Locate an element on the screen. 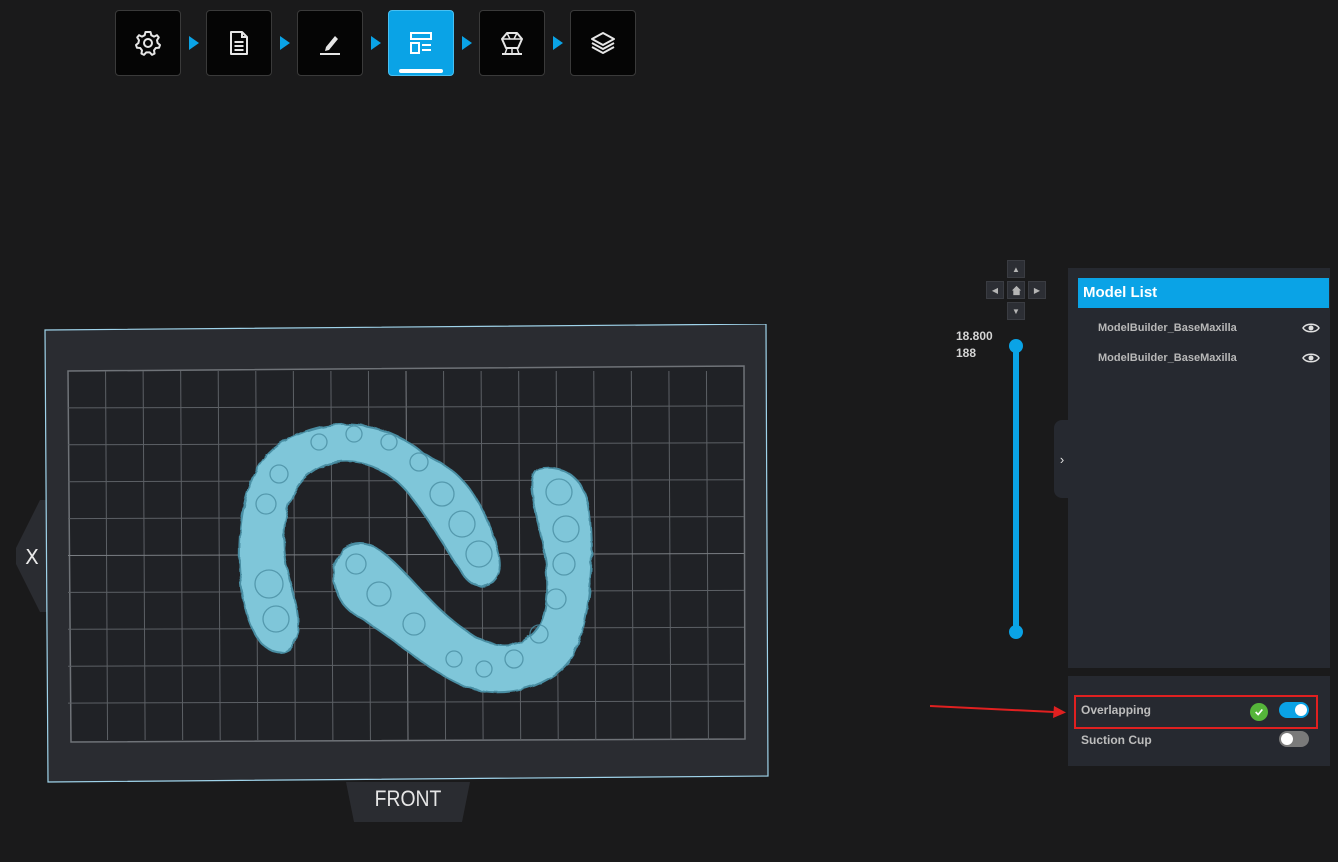 This screenshot has height=862, width=1338. step-slice-button is located at coordinates (603, 43).